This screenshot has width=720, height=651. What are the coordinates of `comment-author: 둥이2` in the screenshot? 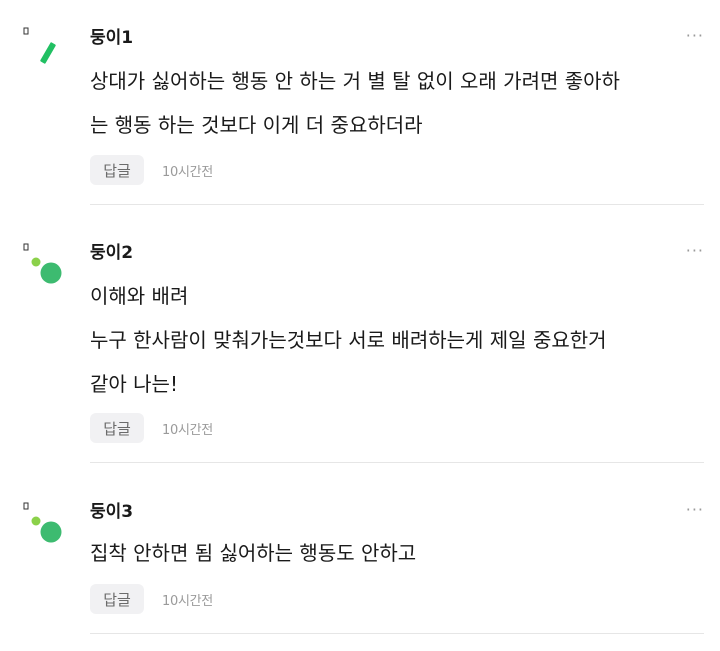 It's located at (111, 253).